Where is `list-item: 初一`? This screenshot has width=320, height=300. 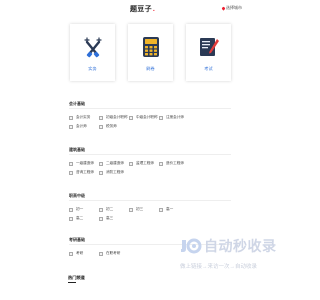 list-item: 初一 is located at coordinates (84, 209).